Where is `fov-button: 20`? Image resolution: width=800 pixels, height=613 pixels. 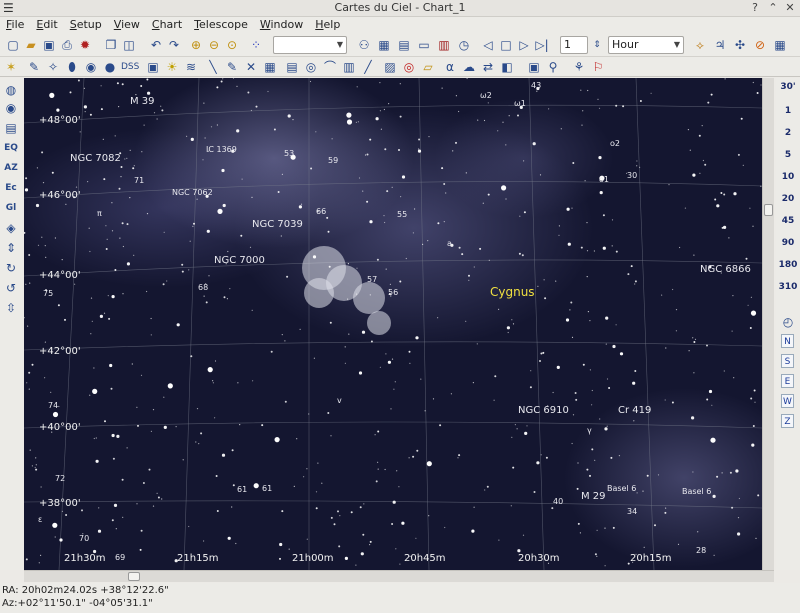
fov-button: 20 is located at coordinates (788, 199).